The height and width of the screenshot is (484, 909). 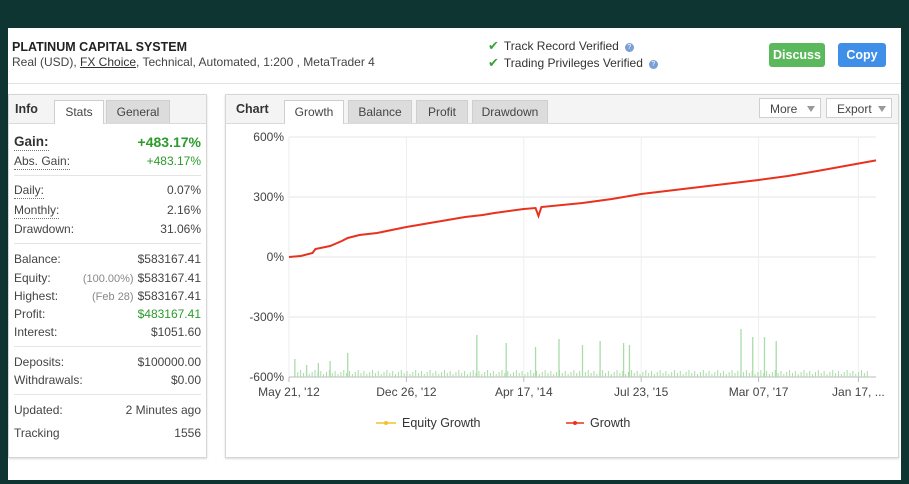 What do you see at coordinates (44, 229) in the screenshot?
I see `drawdown-label: Drawdown:` at bounding box center [44, 229].